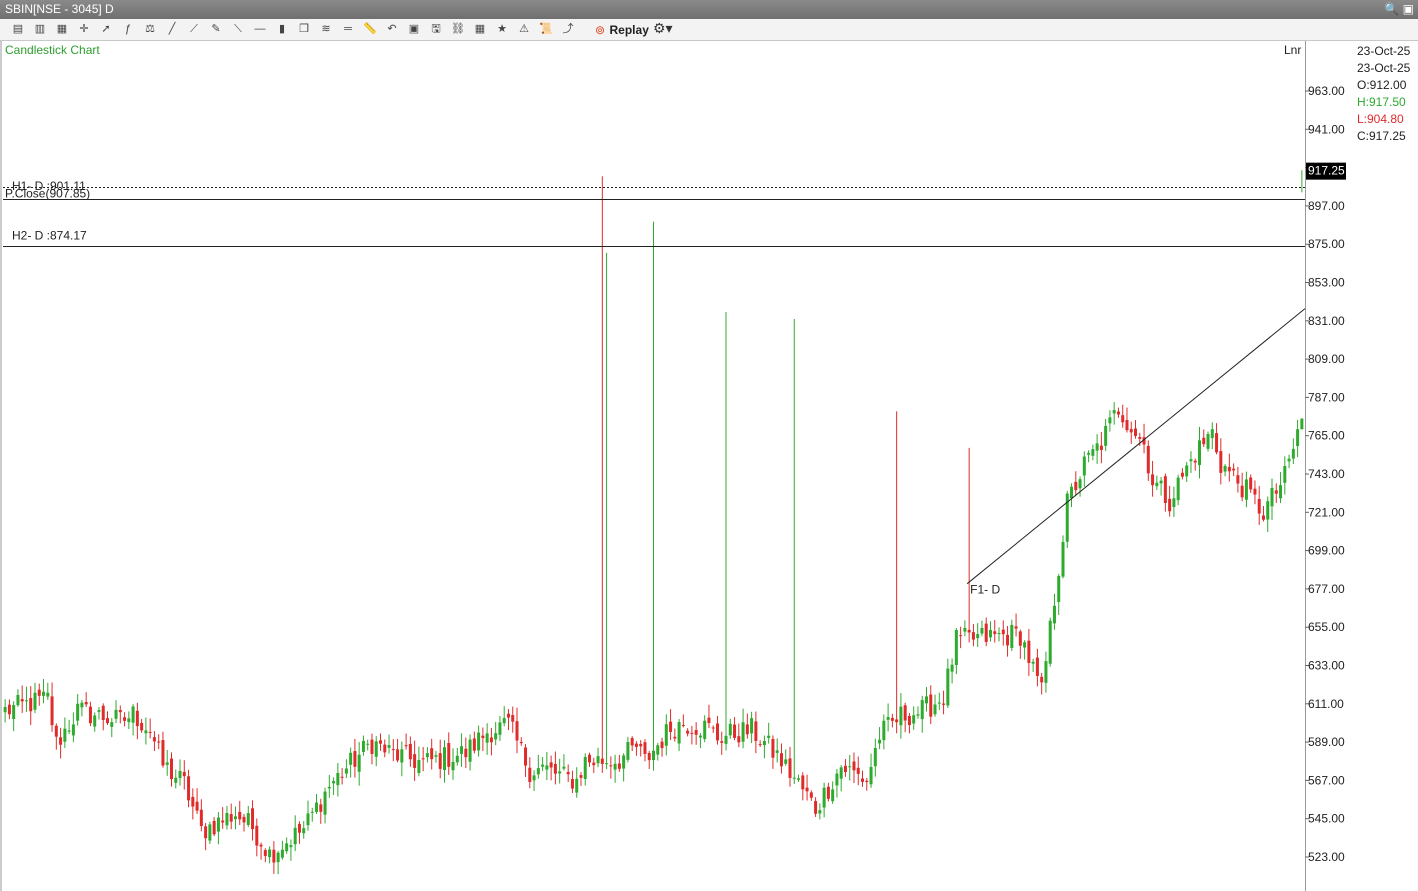 The image size is (1418, 891). Describe the element at coordinates (524, 29) in the screenshot. I see `alert-icon: ⚠` at that location.